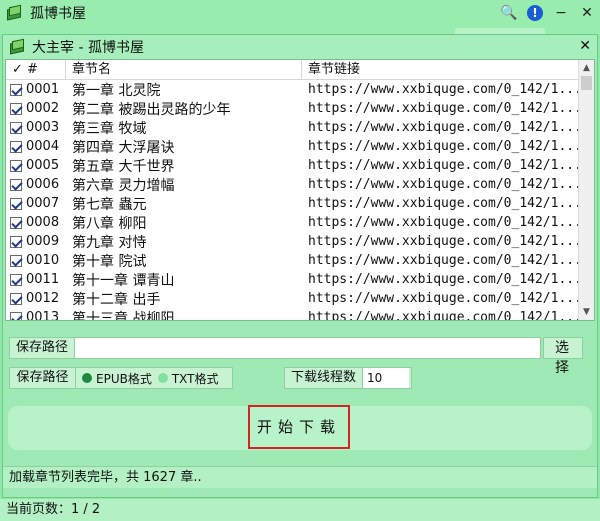  What do you see at coordinates (123, 185) in the screenshot?
I see `row-name: 第六章 灵力增幅` at bounding box center [123, 185].